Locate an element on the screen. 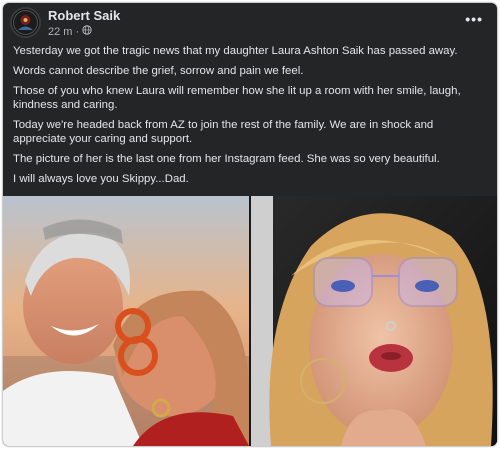 The image size is (500, 451). author-name: Robert Saik is located at coordinates (84, 15).